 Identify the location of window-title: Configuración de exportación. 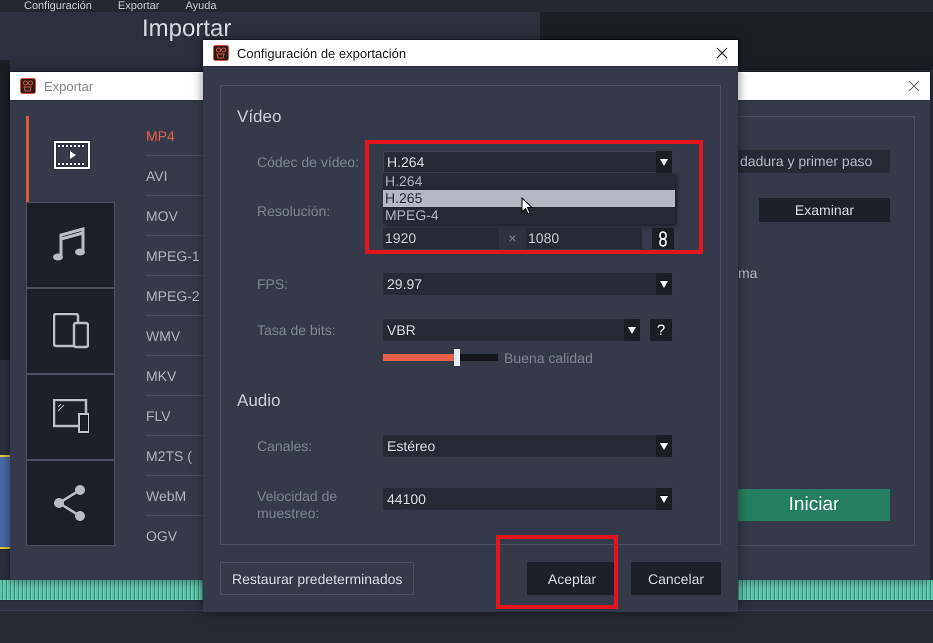
(322, 53).